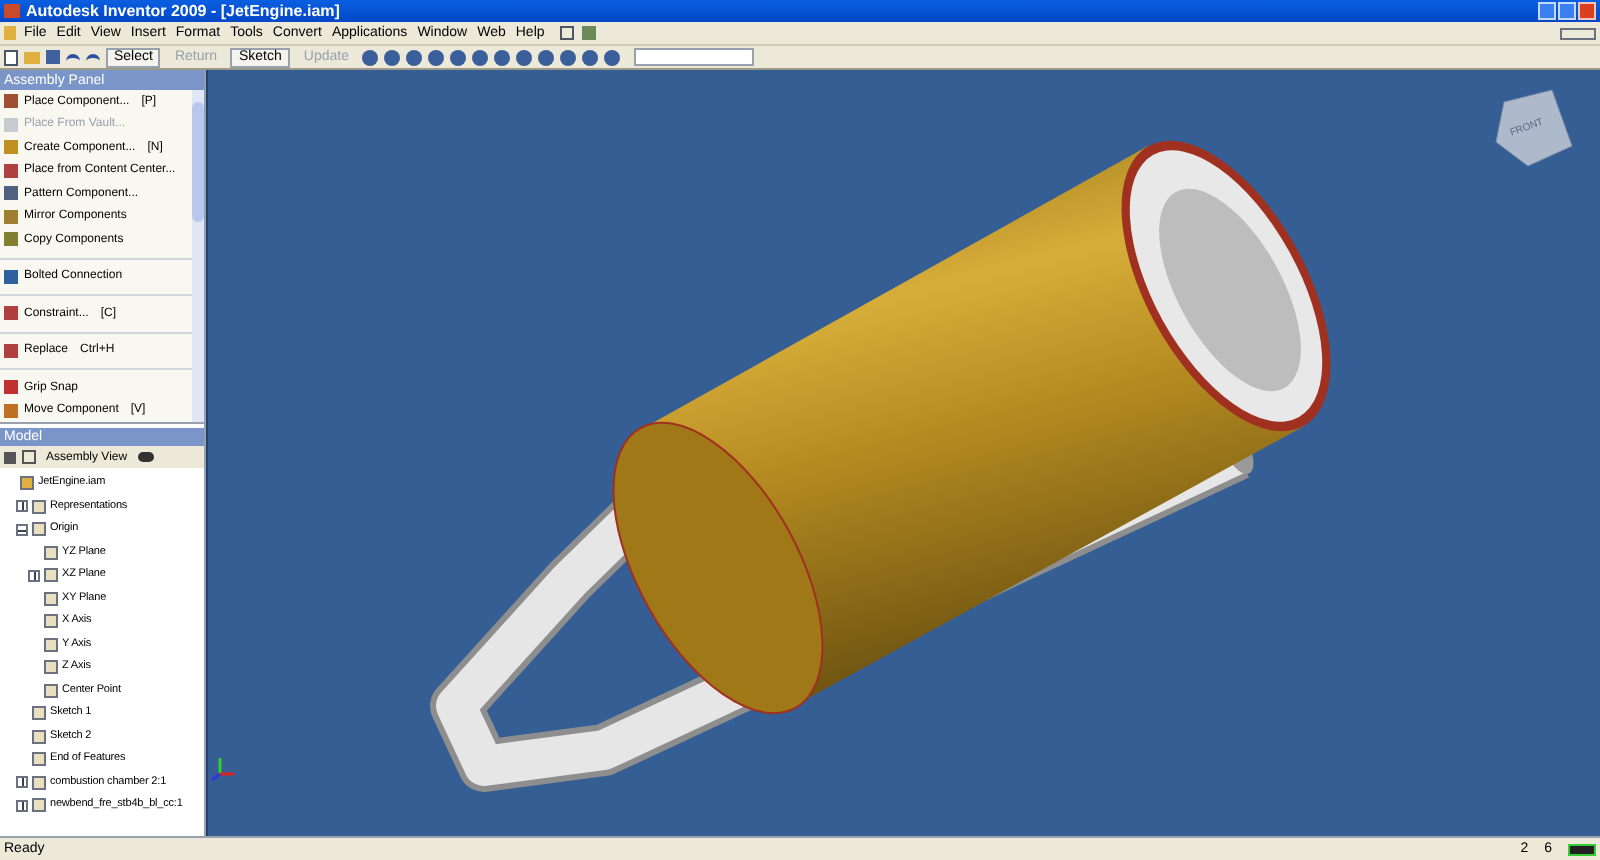 The height and width of the screenshot is (860, 1600). What do you see at coordinates (11, 57) in the screenshot?
I see `new-icon` at bounding box center [11, 57].